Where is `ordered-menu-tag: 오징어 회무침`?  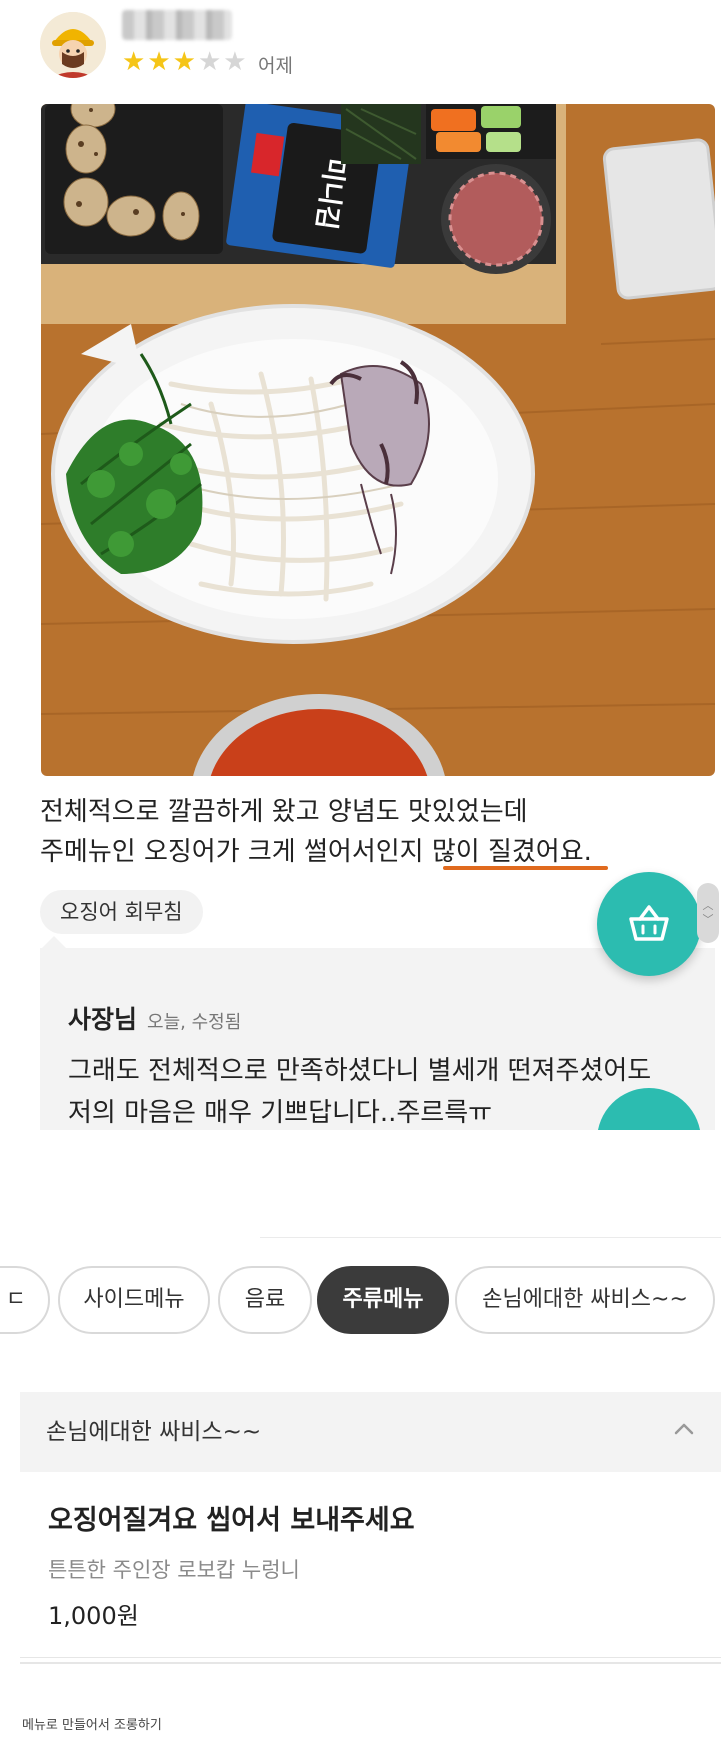 ordered-menu-tag: 오징어 회무침 is located at coordinates (121, 912).